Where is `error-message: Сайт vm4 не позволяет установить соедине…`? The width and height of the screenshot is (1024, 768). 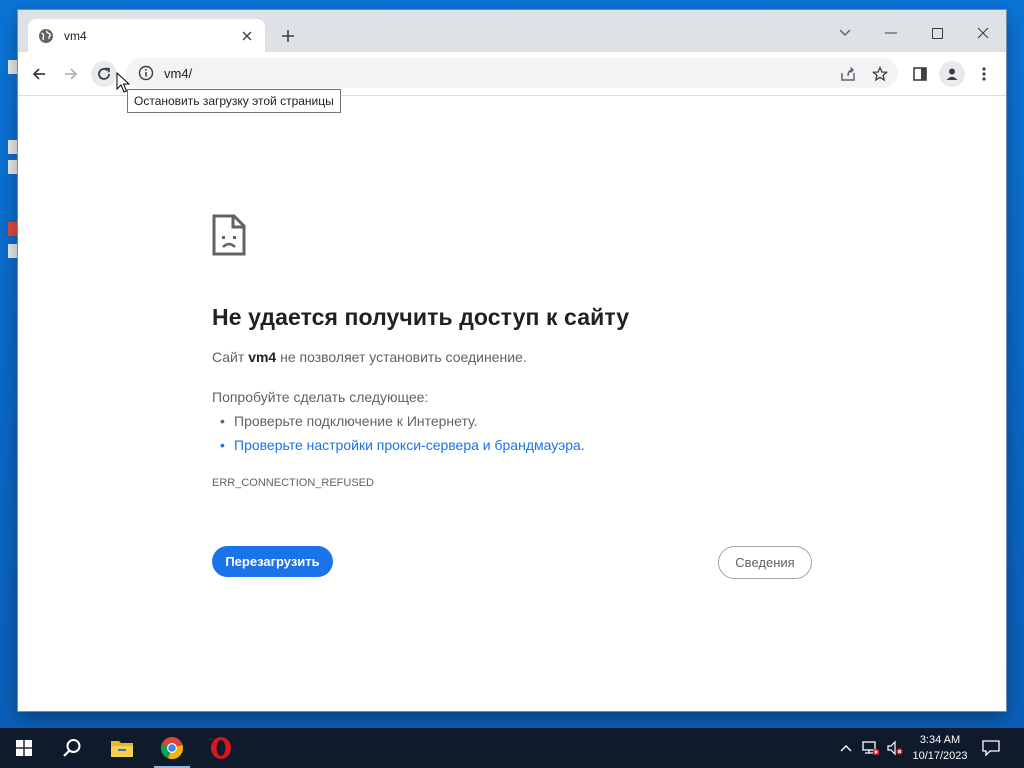
error-message: Сайт vm4 не позволяет установить соедине… is located at coordinates (369, 357).